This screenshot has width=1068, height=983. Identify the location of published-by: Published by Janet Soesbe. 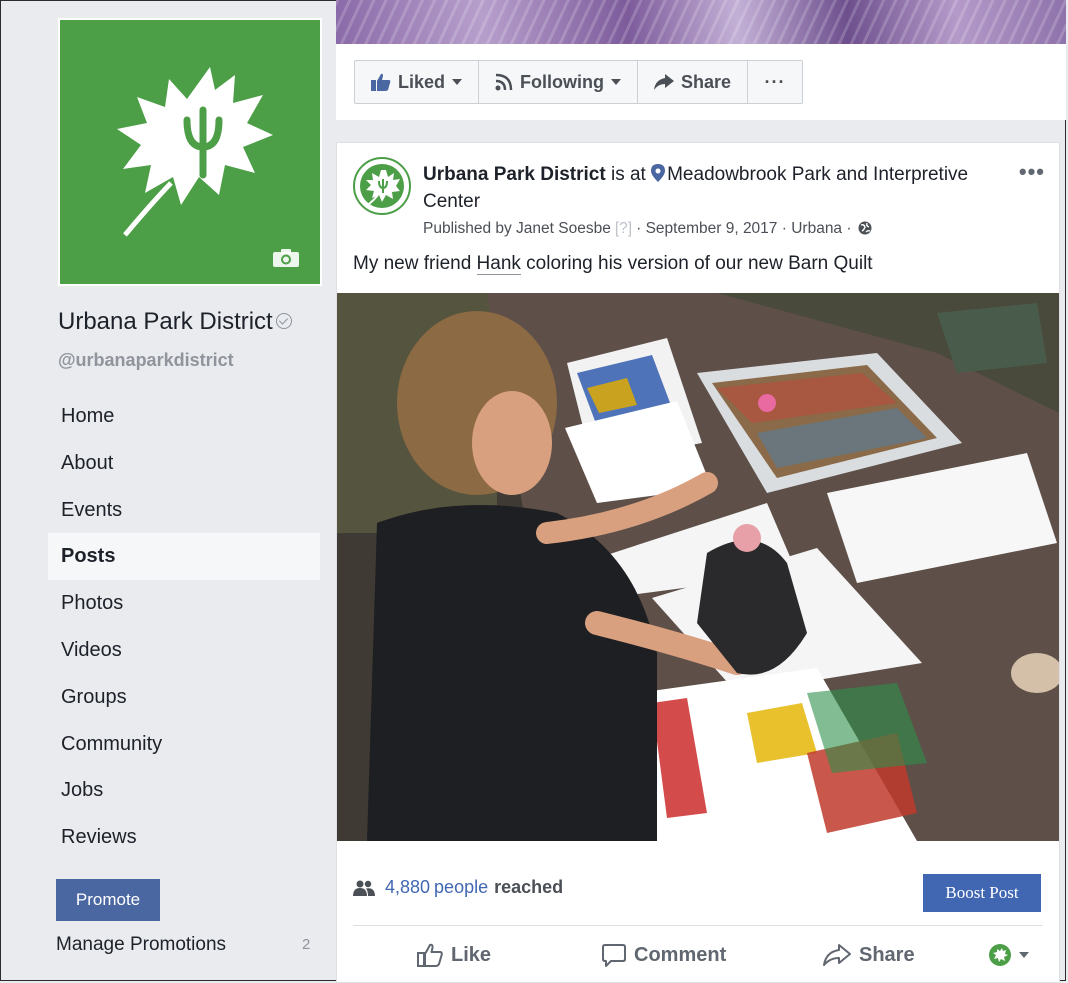
(517, 228).